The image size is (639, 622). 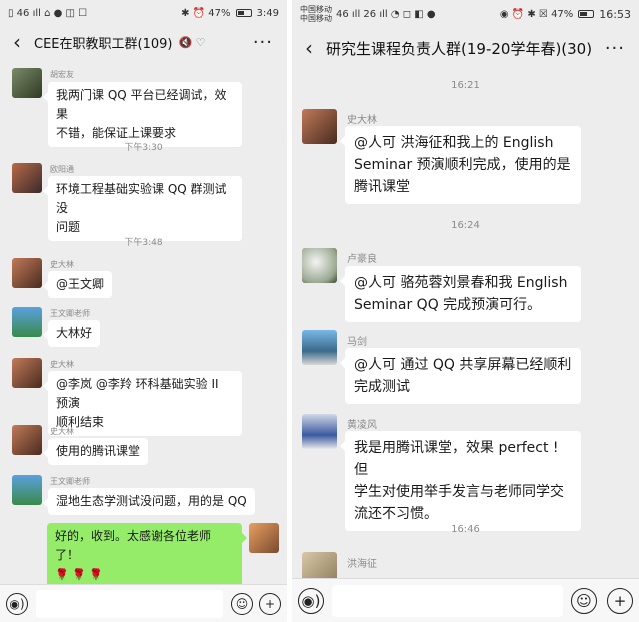 What do you see at coordinates (459, 48) in the screenshot?
I see `chat-title: 研究生课程负责人群(19-20学年春)(30)` at bounding box center [459, 48].